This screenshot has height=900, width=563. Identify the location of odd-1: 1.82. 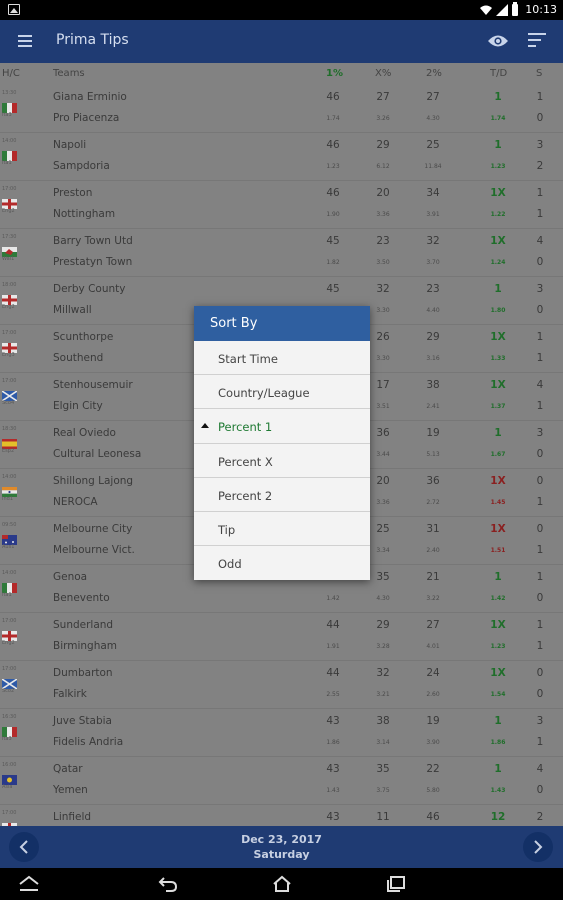
(333, 262).